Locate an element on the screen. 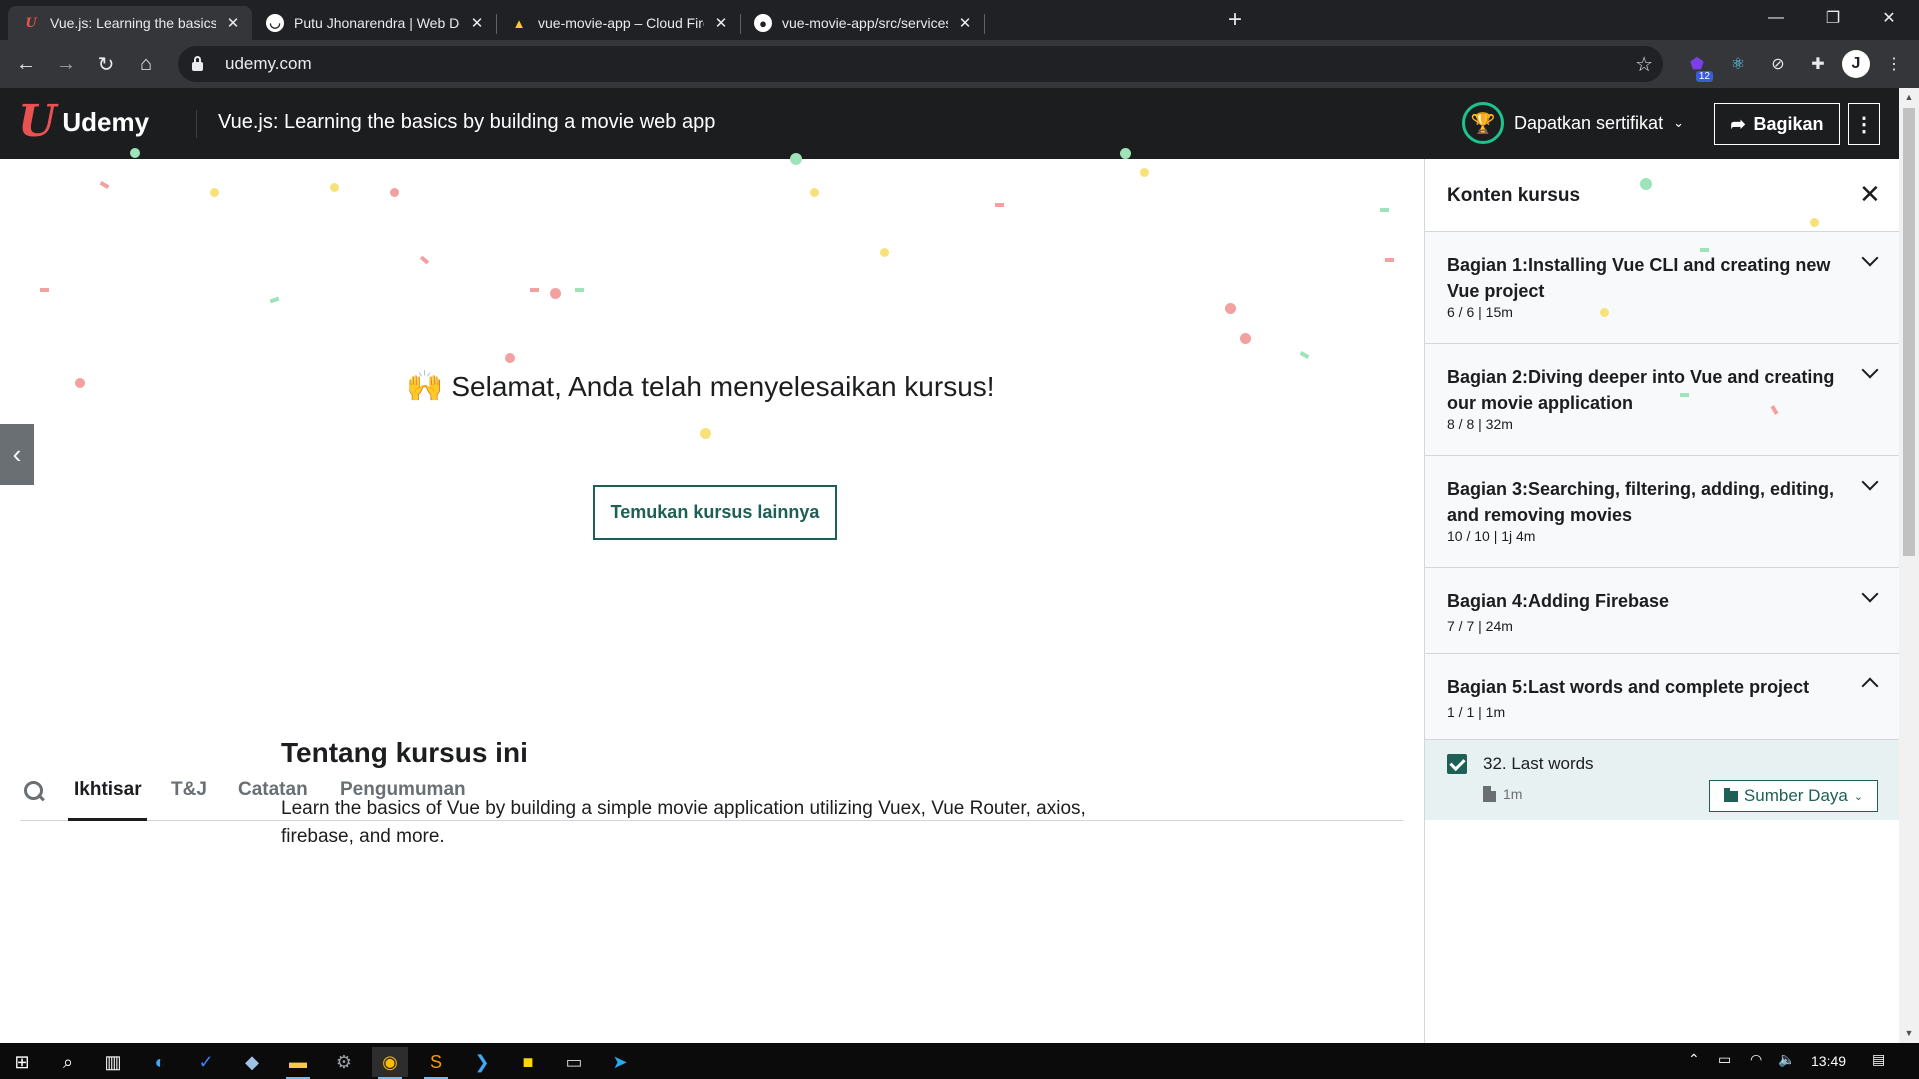  resources-label: Sumber Daya is located at coordinates (1795, 795).